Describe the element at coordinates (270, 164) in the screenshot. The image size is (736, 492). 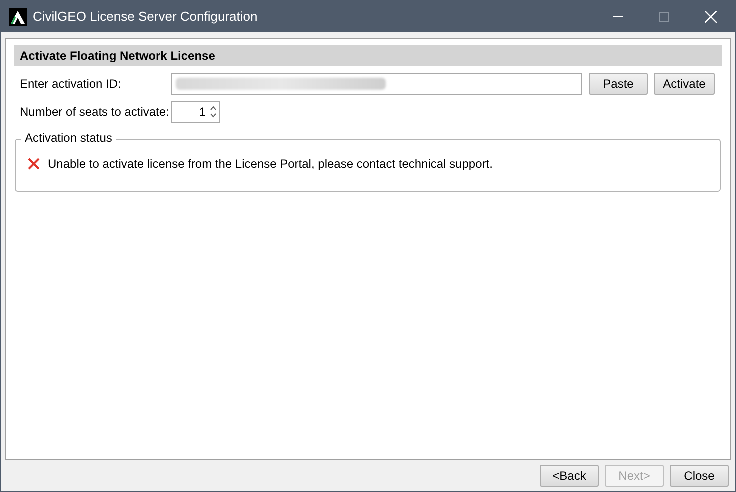
I see `status-message: Unable to activate license from the License Portal, please contact technical support.` at that location.